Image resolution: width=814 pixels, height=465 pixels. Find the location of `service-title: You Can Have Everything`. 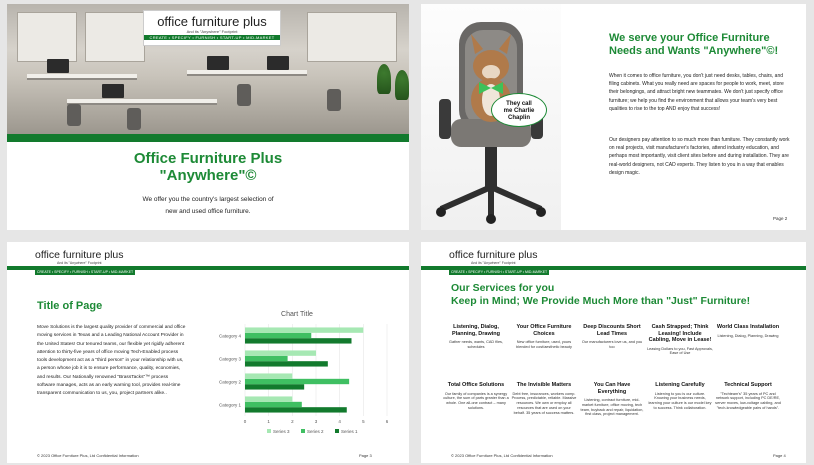

service-title: You Can Have Everything is located at coordinates (612, 388).